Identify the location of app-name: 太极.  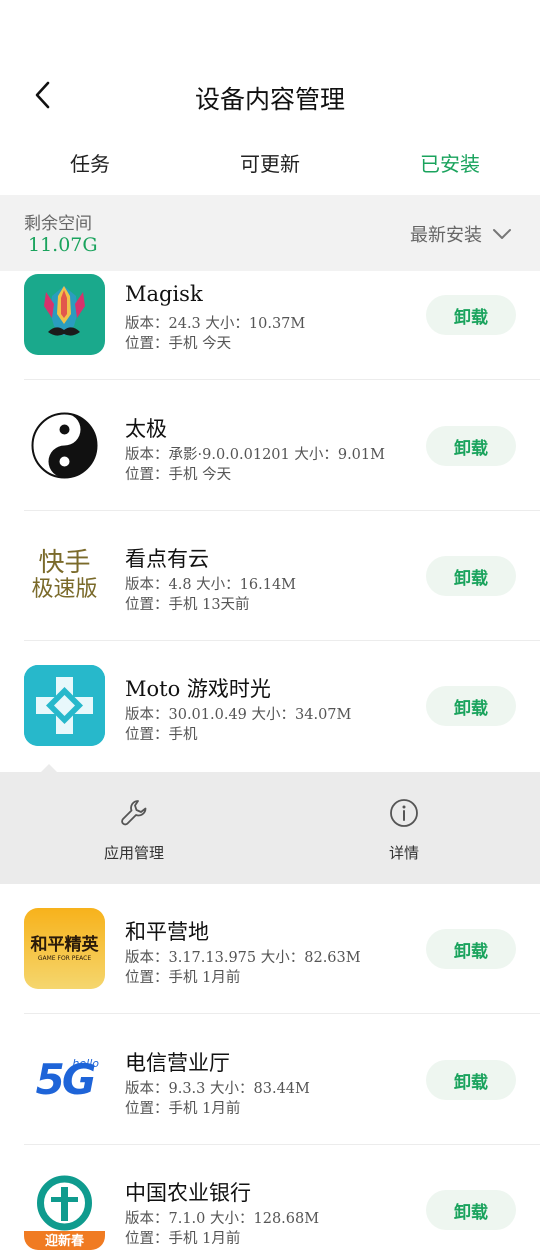
(146, 429).